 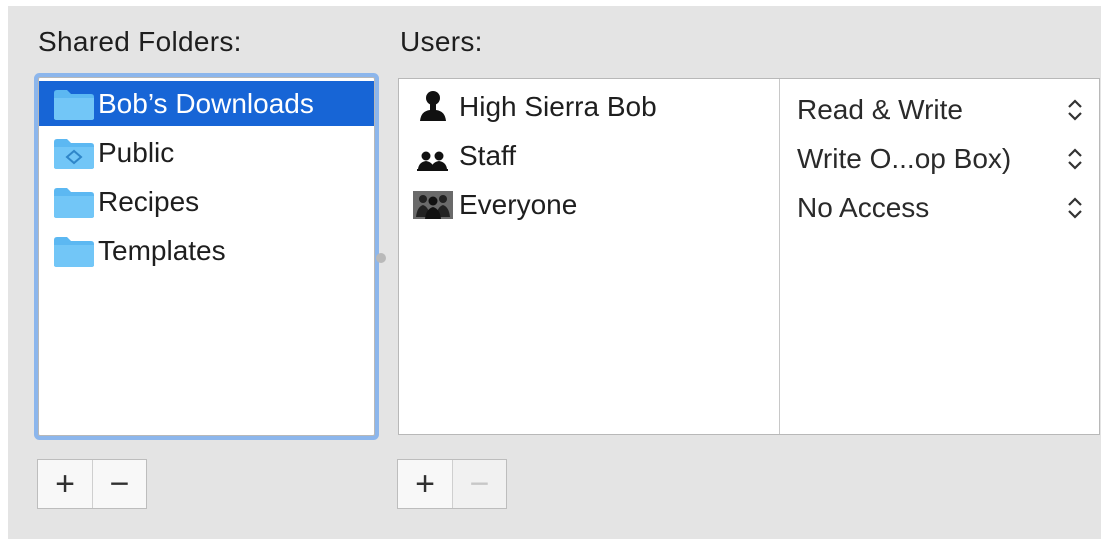 I want to click on add-user-button: +, so click(x=425, y=484).